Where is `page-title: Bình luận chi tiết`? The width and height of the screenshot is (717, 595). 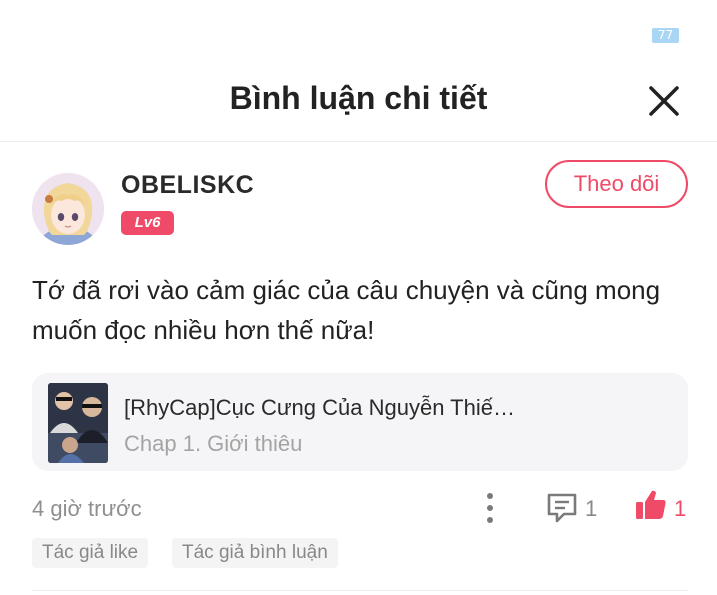 page-title: Bình luận chi tiết is located at coordinates (358, 98).